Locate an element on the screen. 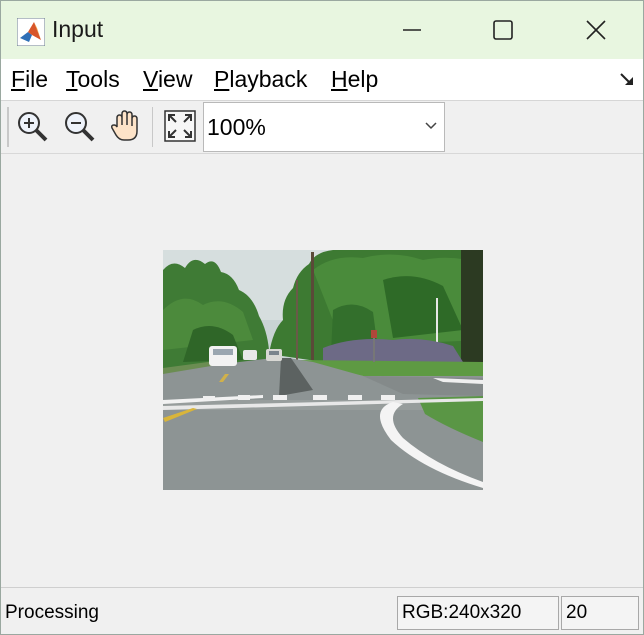  zoom-out-icon is located at coordinates (79, 126).